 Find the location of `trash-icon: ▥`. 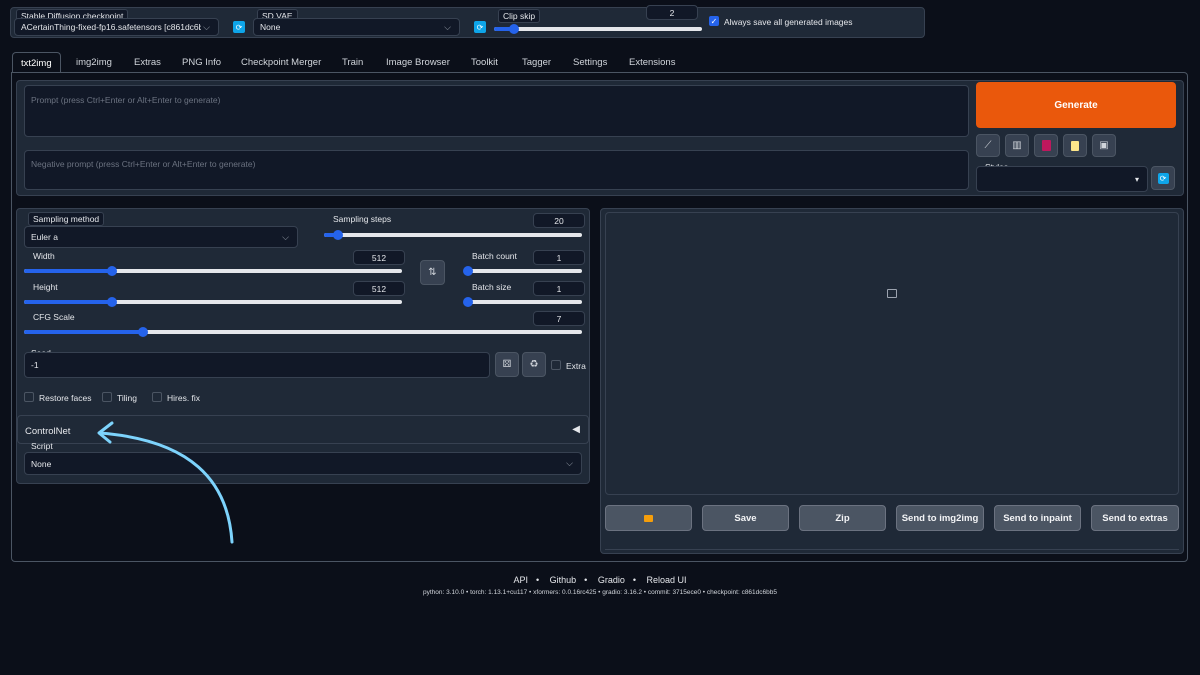

trash-icon: ▥ is located at coordinates (1017, 145).